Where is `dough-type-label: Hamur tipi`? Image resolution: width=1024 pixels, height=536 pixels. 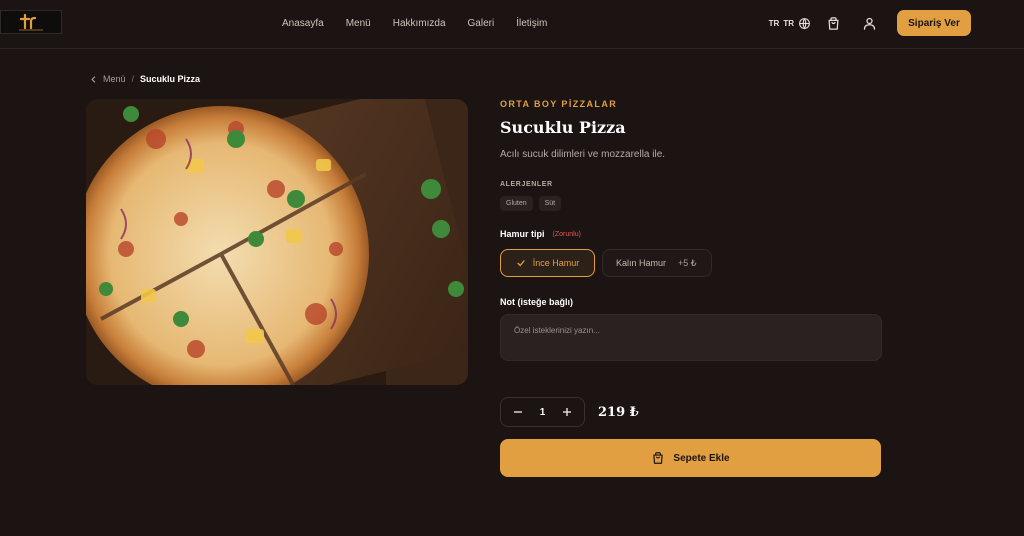 dough-type-label: Hamur tipi is located at coordinates (522, 234).